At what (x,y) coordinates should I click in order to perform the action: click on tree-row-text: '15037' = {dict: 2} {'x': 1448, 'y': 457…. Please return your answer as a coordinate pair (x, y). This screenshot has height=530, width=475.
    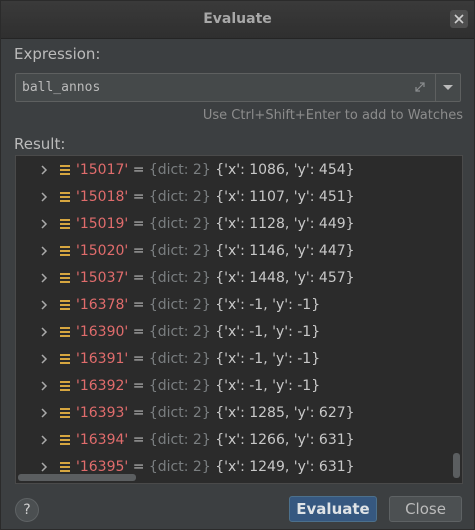
    Looking at the image, I should click on (215, 278).